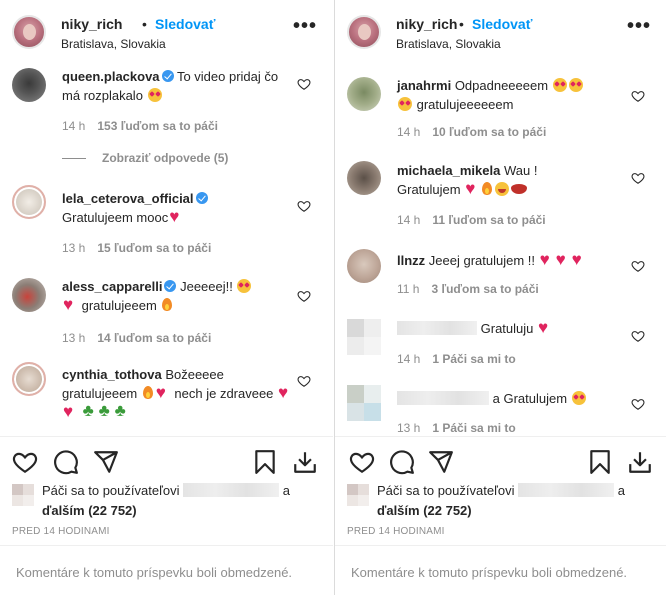 The width and height of the screenshot is (666, 595). What do you see at coordinates (566, 490) in the screenshot?
I see `redacted-username` at bounding box center [566, 490].